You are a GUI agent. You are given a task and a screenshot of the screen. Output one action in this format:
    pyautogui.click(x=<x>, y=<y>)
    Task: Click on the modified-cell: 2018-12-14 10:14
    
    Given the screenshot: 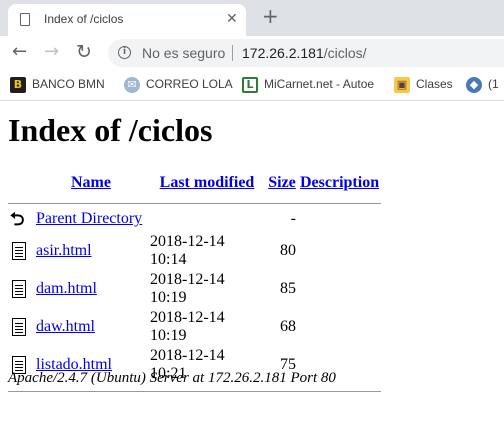 What is the action you would take?
    pyautogui.click(x=187, y=250)
    